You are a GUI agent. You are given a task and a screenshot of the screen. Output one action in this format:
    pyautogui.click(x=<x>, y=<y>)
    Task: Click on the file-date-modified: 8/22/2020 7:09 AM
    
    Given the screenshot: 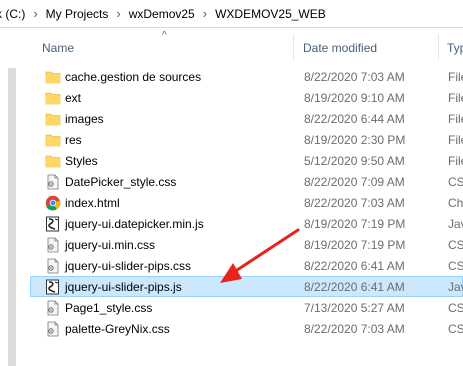 What is the action you would take?
    pyautogui.click(x=354, y=182)
    